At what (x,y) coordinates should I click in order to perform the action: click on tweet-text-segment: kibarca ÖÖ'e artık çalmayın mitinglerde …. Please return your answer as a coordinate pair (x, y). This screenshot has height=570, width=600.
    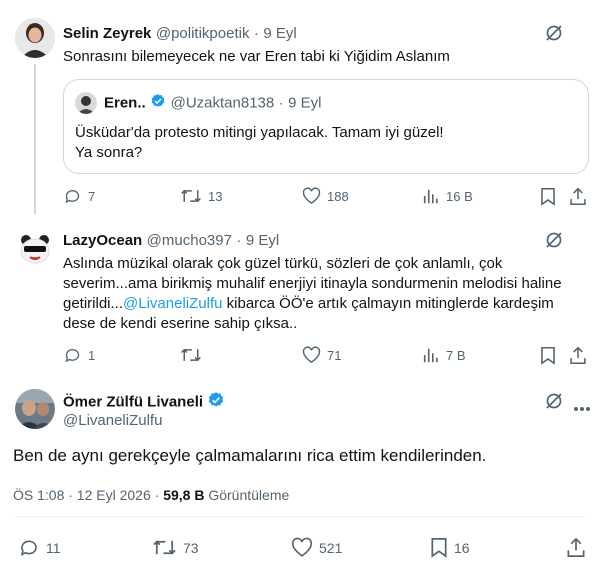
    Looking at the image, I should click on (388, 303).